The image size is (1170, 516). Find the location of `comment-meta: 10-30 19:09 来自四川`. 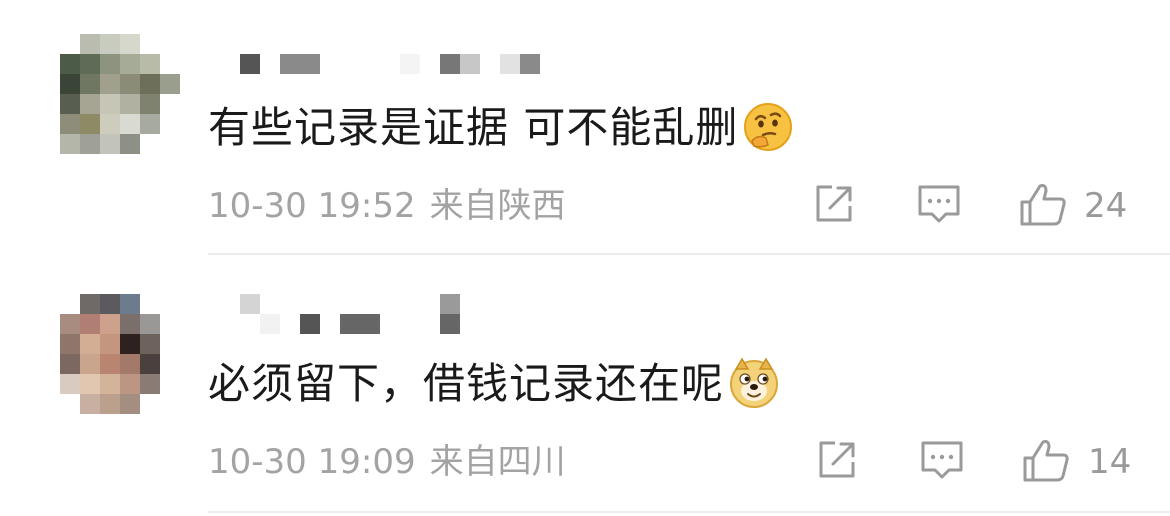

comment-meta: 10-30 19:09 来自四川 is located at coordinates (387, 462).